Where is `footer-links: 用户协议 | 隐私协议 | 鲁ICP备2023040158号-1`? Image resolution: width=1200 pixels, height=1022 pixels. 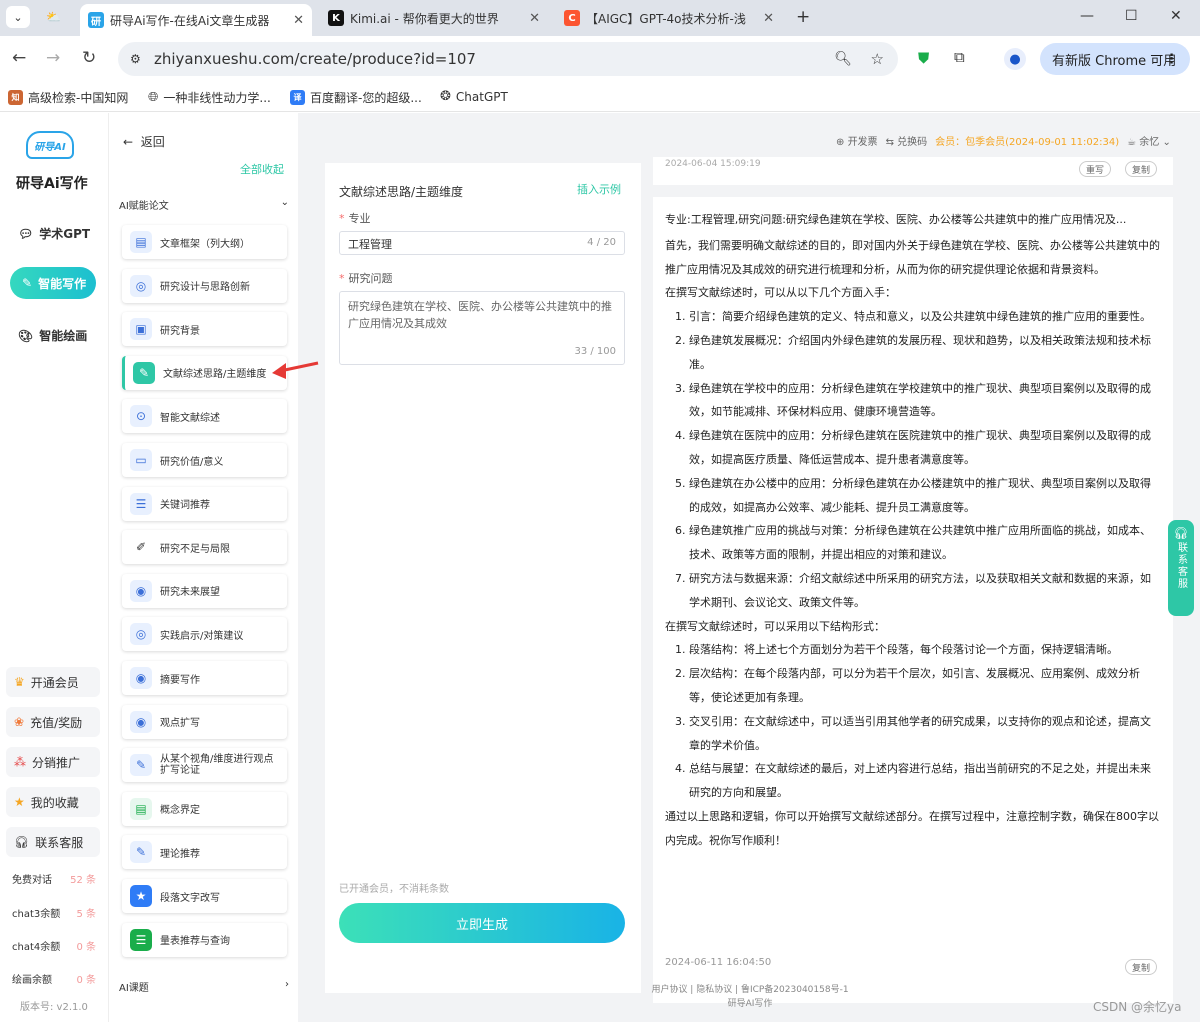
footer-links: 用户协议 | 隐私协议 | 鲁ICP备2023040158号-1 is located at coordinates (750, 990).